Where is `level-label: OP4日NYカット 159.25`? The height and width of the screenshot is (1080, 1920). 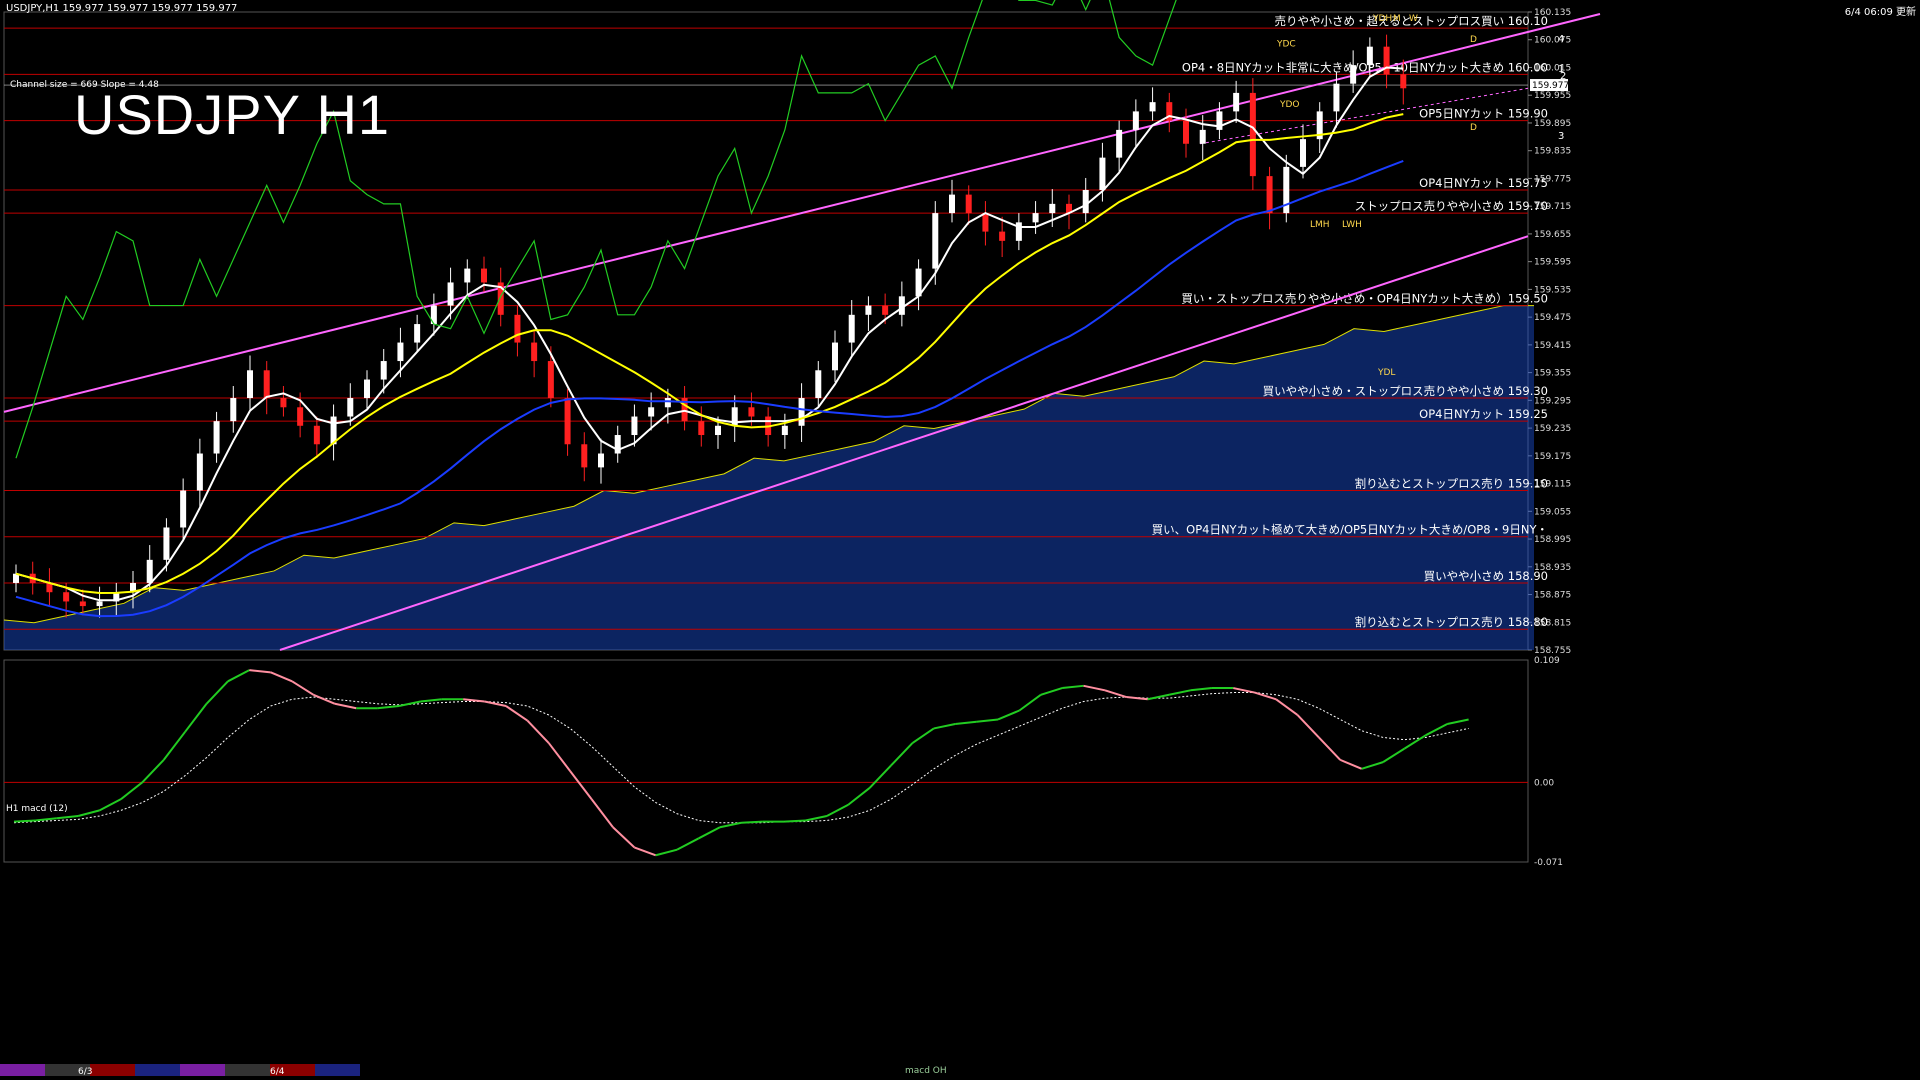 level-label: OP4日NYカット 159.25 is located at coordinates (1483, 414).